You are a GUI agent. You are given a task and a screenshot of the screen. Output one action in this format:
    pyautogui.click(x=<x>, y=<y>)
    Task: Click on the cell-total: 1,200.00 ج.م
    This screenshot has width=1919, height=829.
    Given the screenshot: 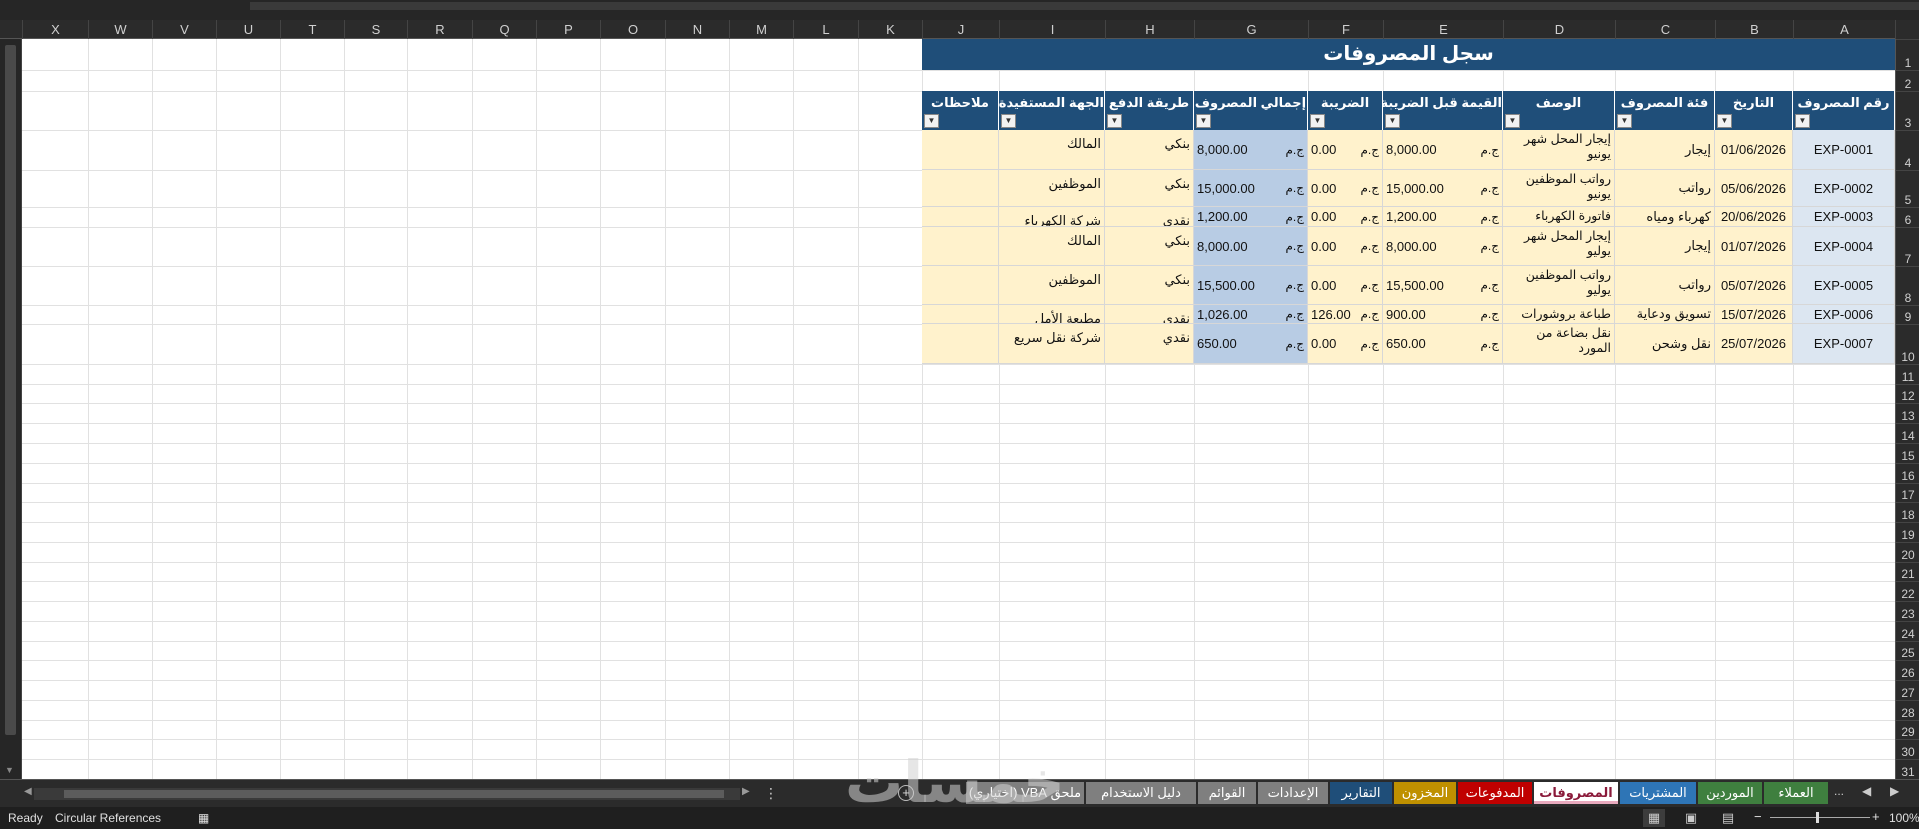 What is the action you would take?
    pyautogui.click(x=1251, y=217)
    